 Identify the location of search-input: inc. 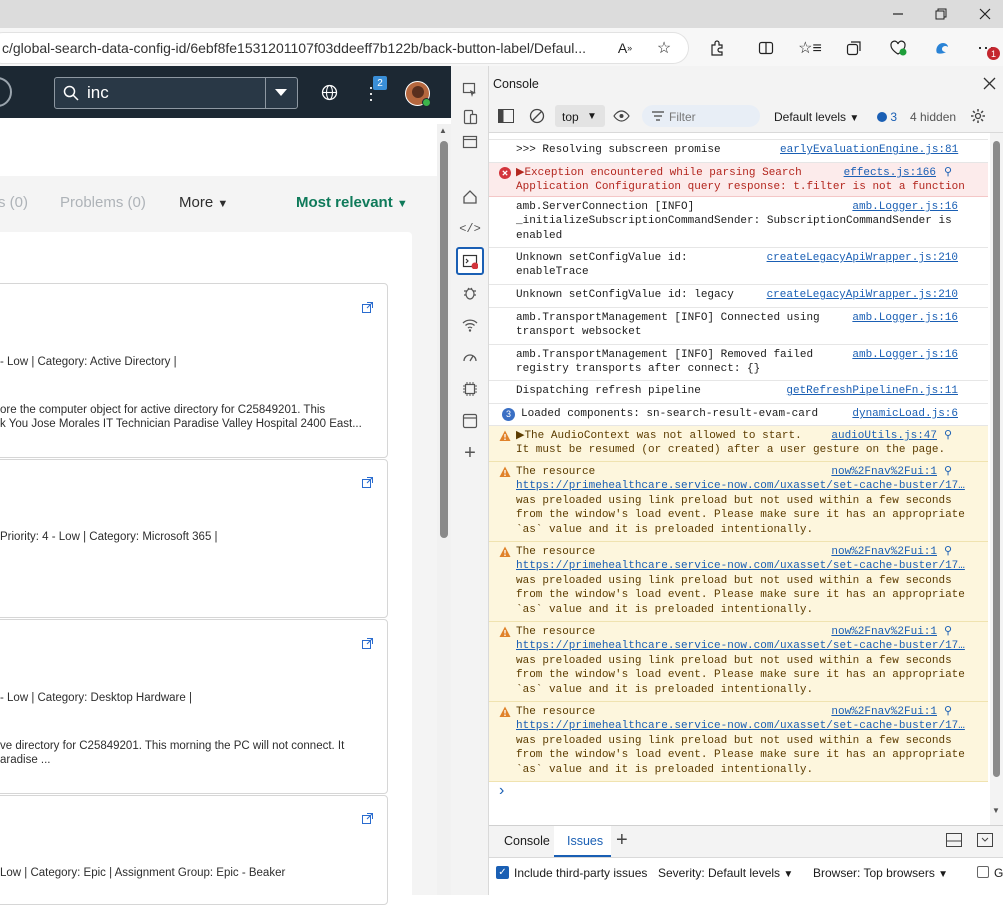
(98, 93).